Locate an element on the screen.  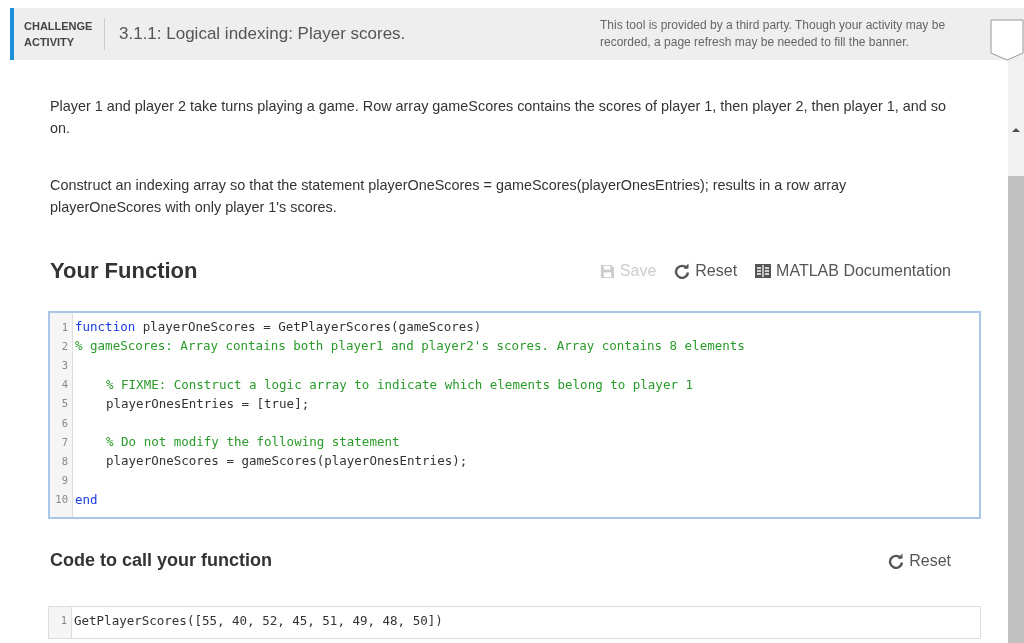
bookmark-icon is located at coordinates (1007, 40).